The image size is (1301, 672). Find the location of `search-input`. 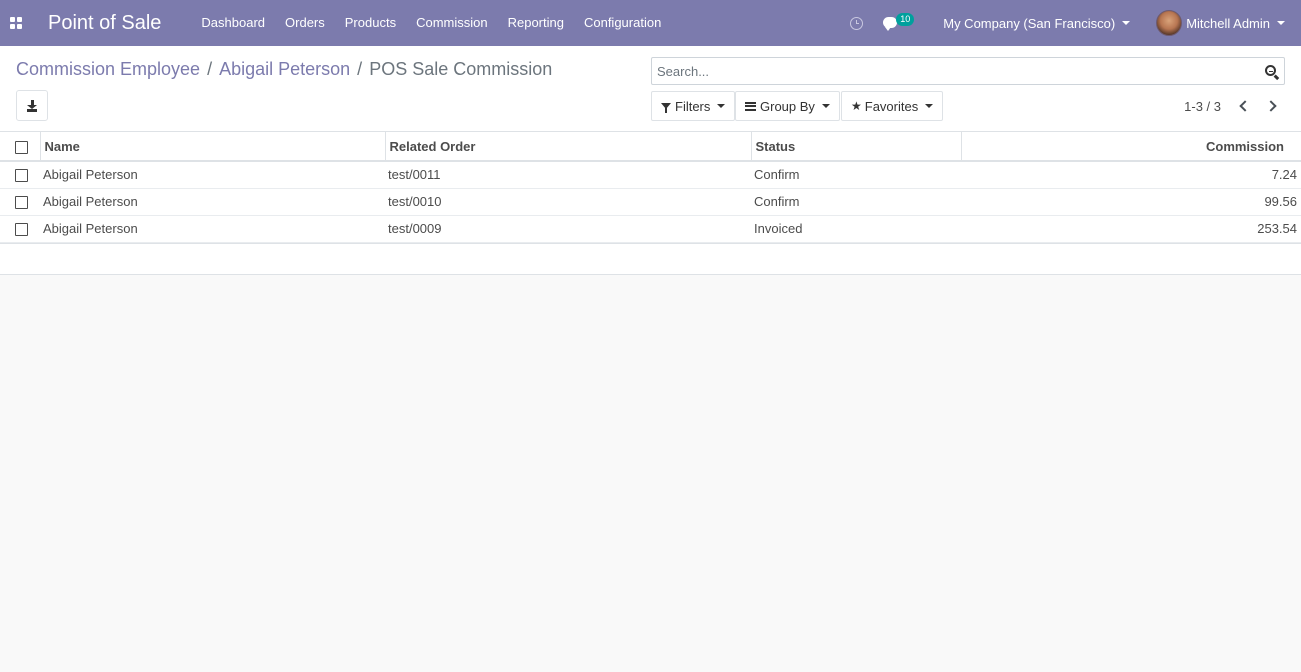

search-input is located at coordinates (952, 71).